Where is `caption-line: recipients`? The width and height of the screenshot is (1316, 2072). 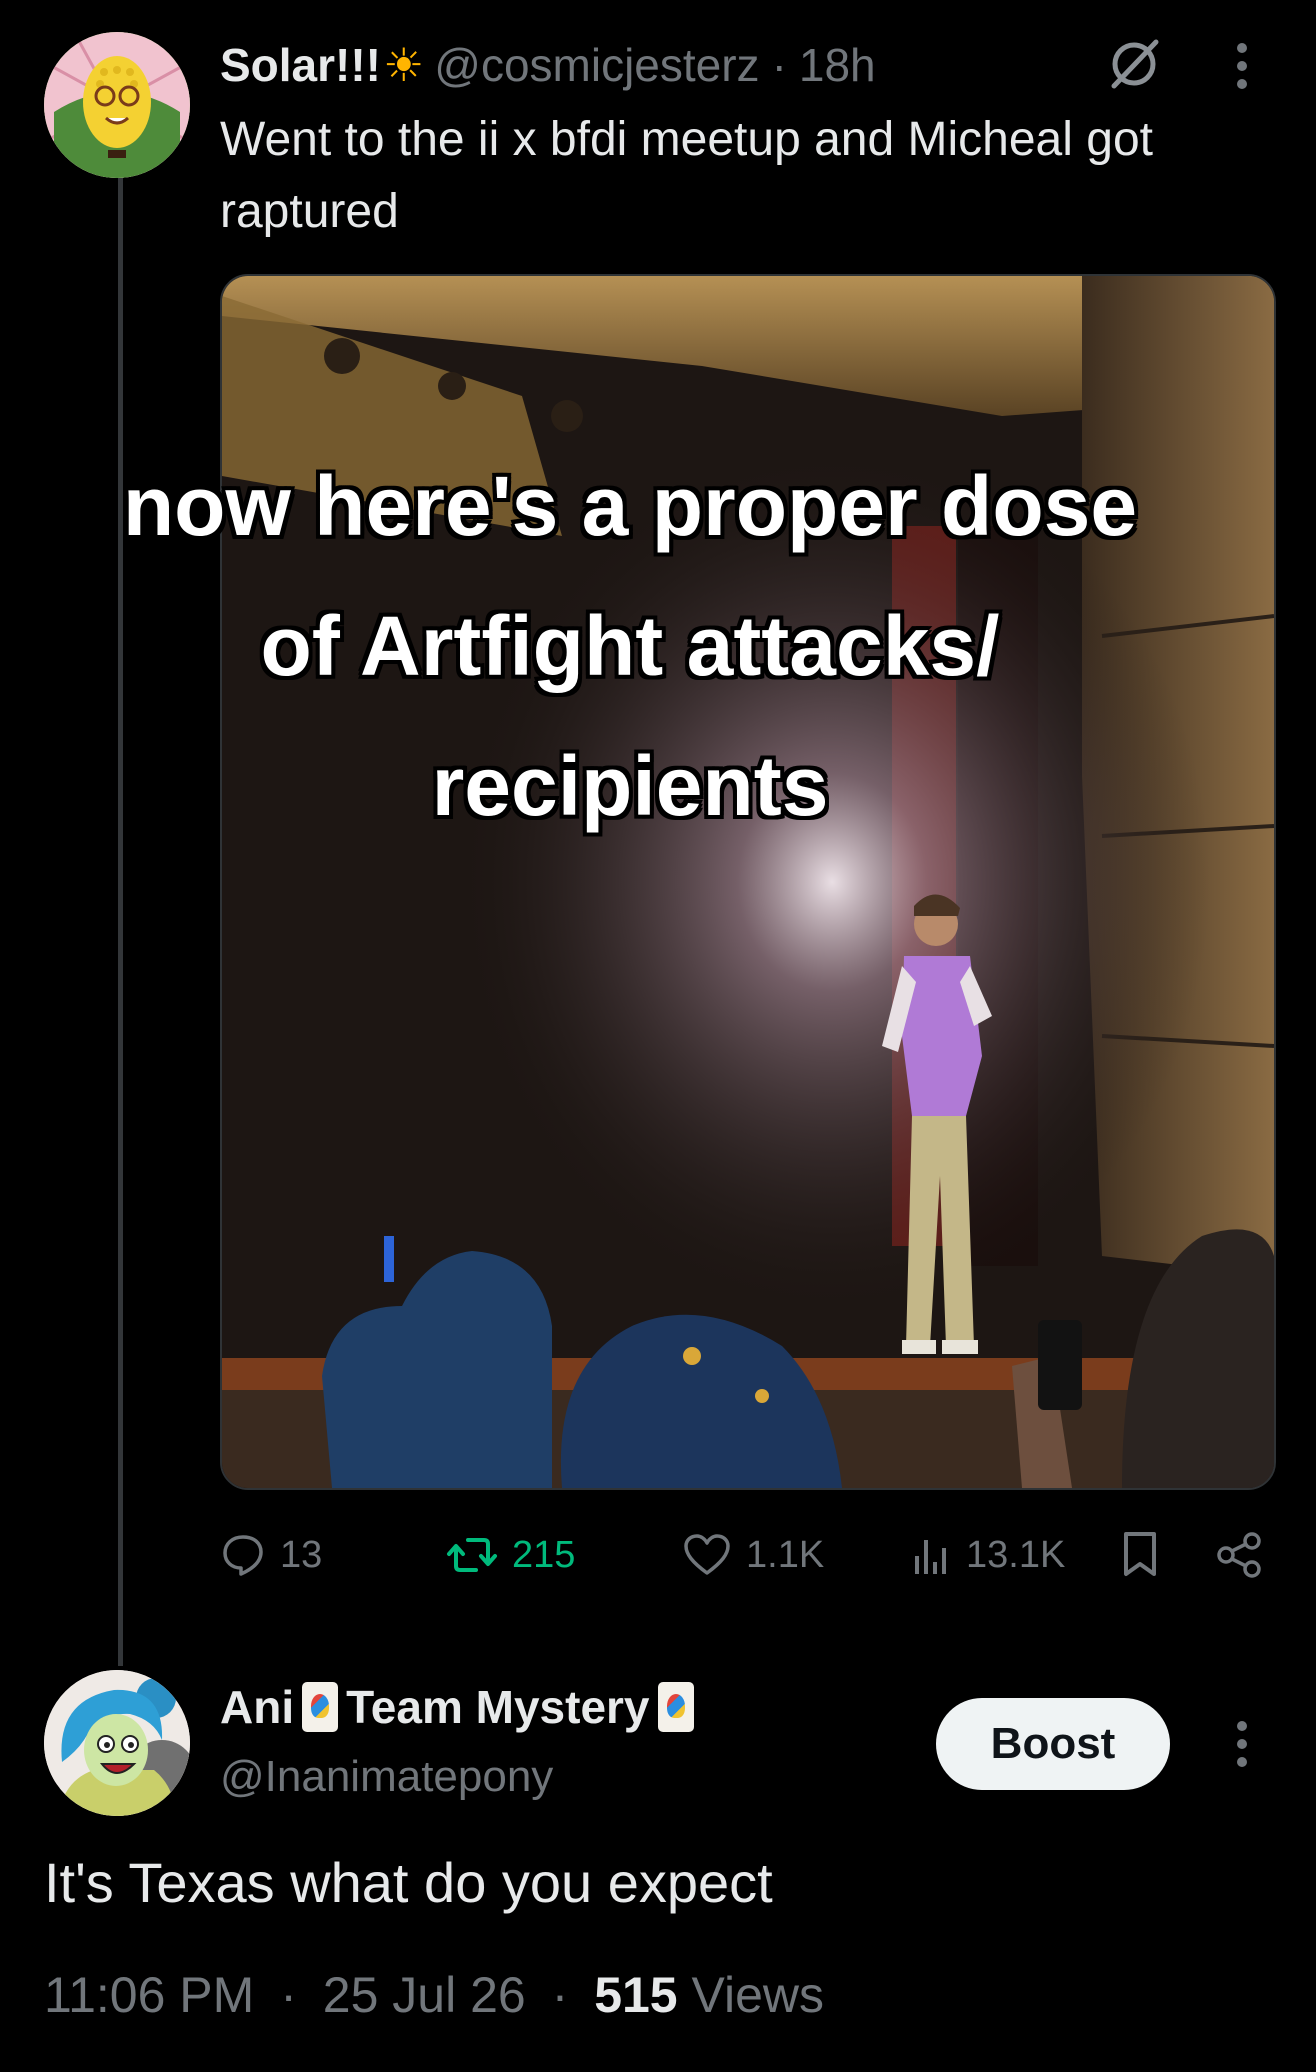 caption-line: recipients is located at coordinates (630, 786).